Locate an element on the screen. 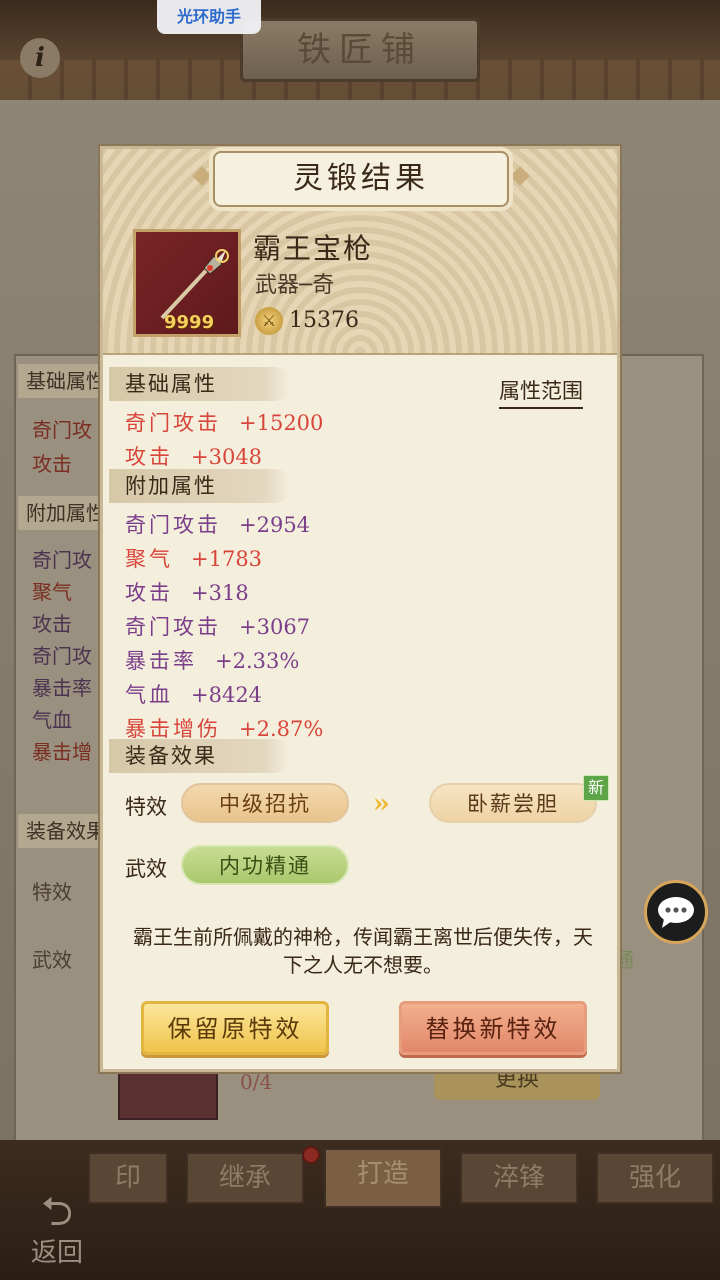 Image resolution: width=720 pixels, height=1280 pixels. bg-stat-label: 暴击率 is located at coordinates (62, 688).